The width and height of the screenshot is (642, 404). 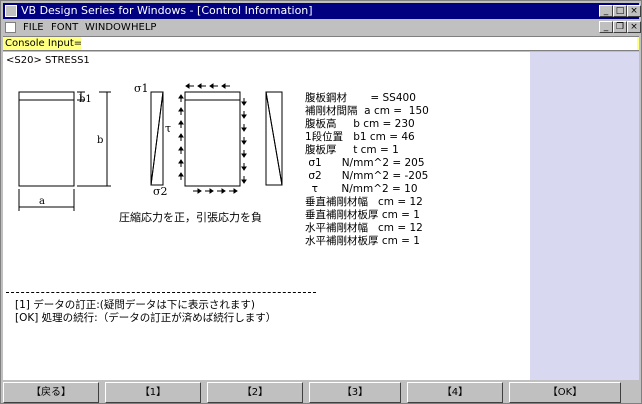 I want to click on console-bar: Console Input=, so click(x=321, y=43).